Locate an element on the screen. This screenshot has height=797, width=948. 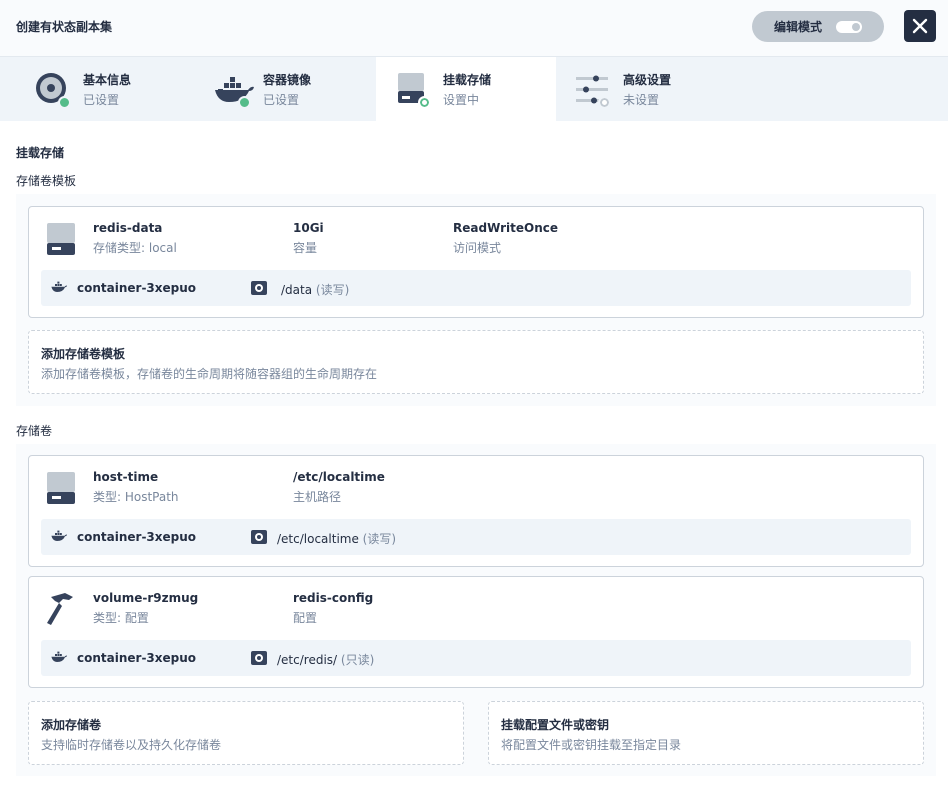
wizard-steps: 基本信息 已设置 容器镜像 已设置 挂载存储 设置中 高级设置 未设置 is located at coordinates (474, 89).